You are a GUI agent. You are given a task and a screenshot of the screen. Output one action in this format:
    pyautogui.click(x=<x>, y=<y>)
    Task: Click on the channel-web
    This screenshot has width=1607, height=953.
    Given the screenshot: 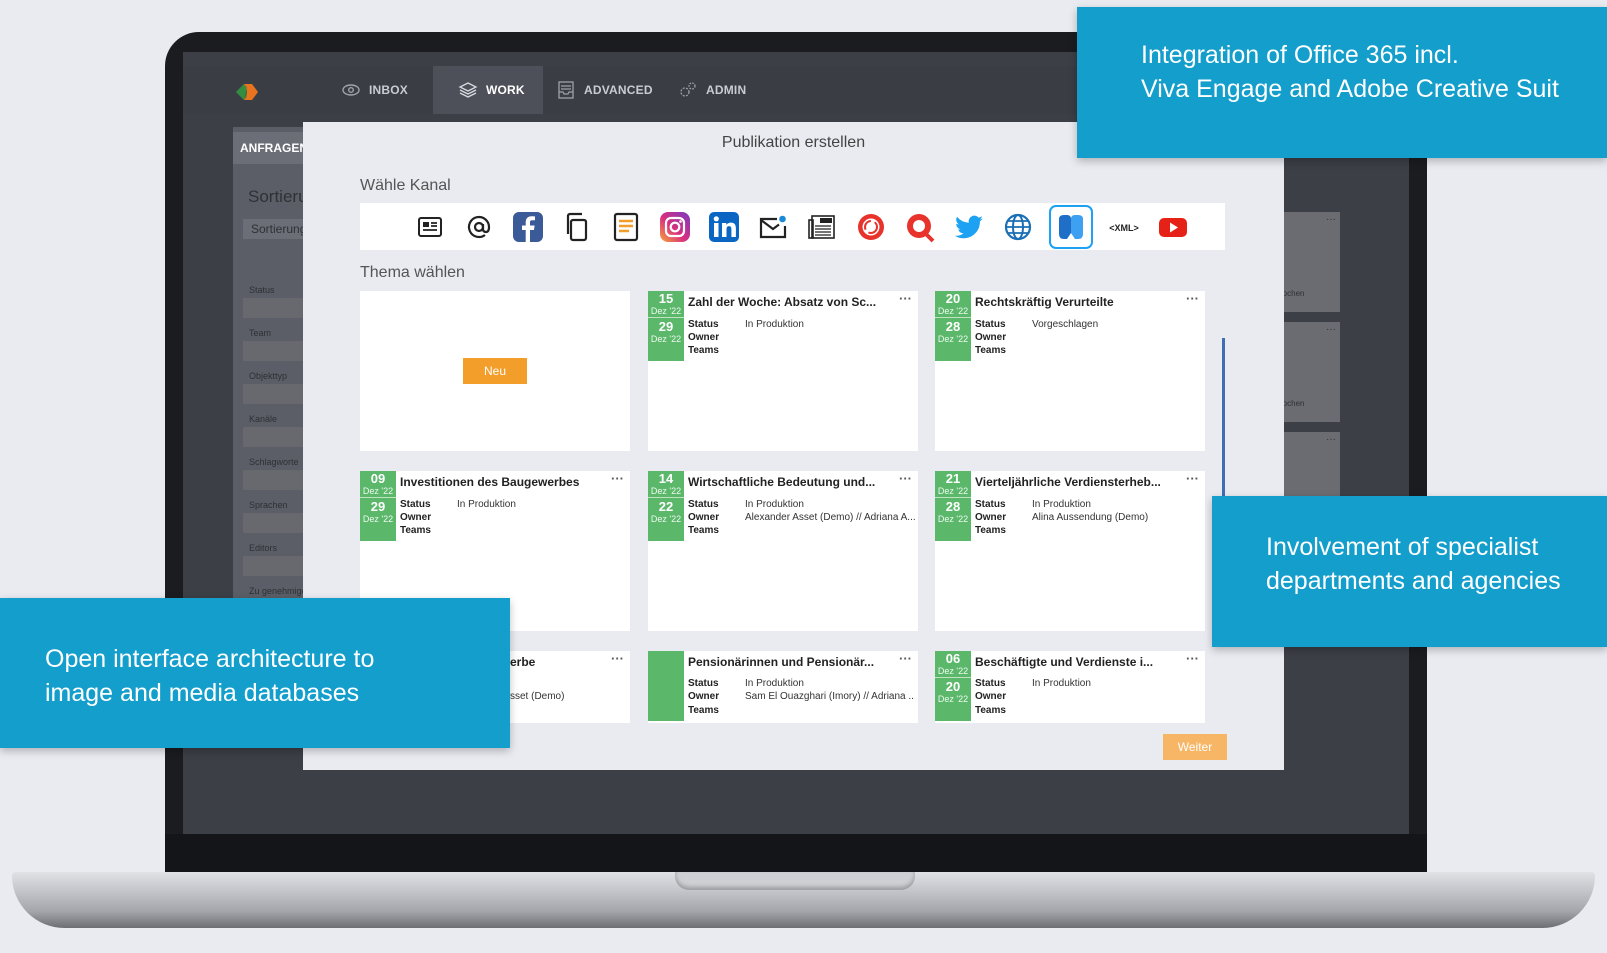 What is the action you would take?
    pyautogui.click(x=1018, y=227)
    